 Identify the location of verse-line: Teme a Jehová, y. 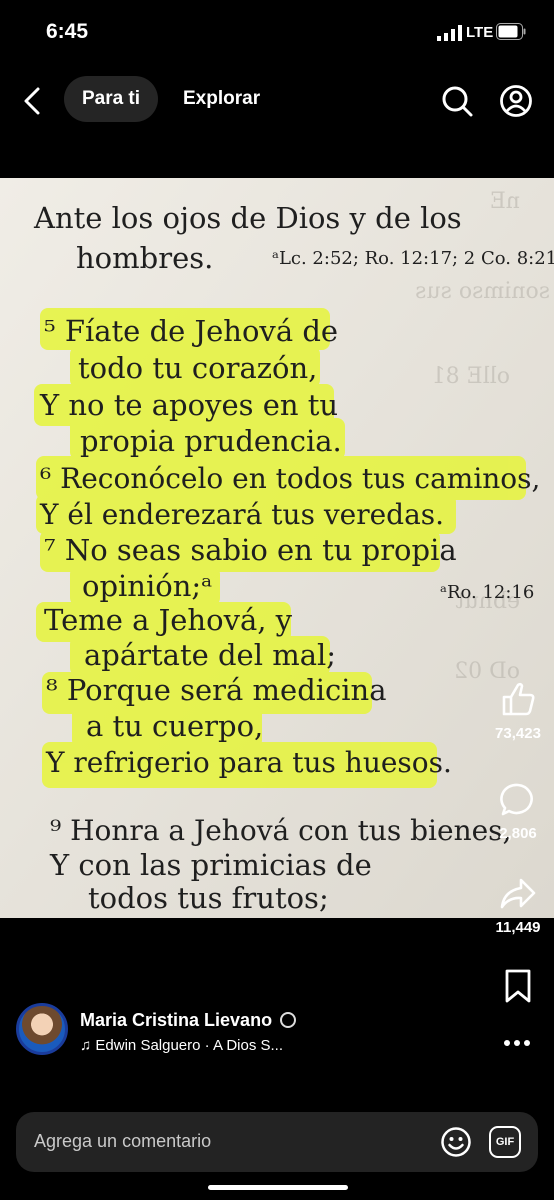
(168, 620).